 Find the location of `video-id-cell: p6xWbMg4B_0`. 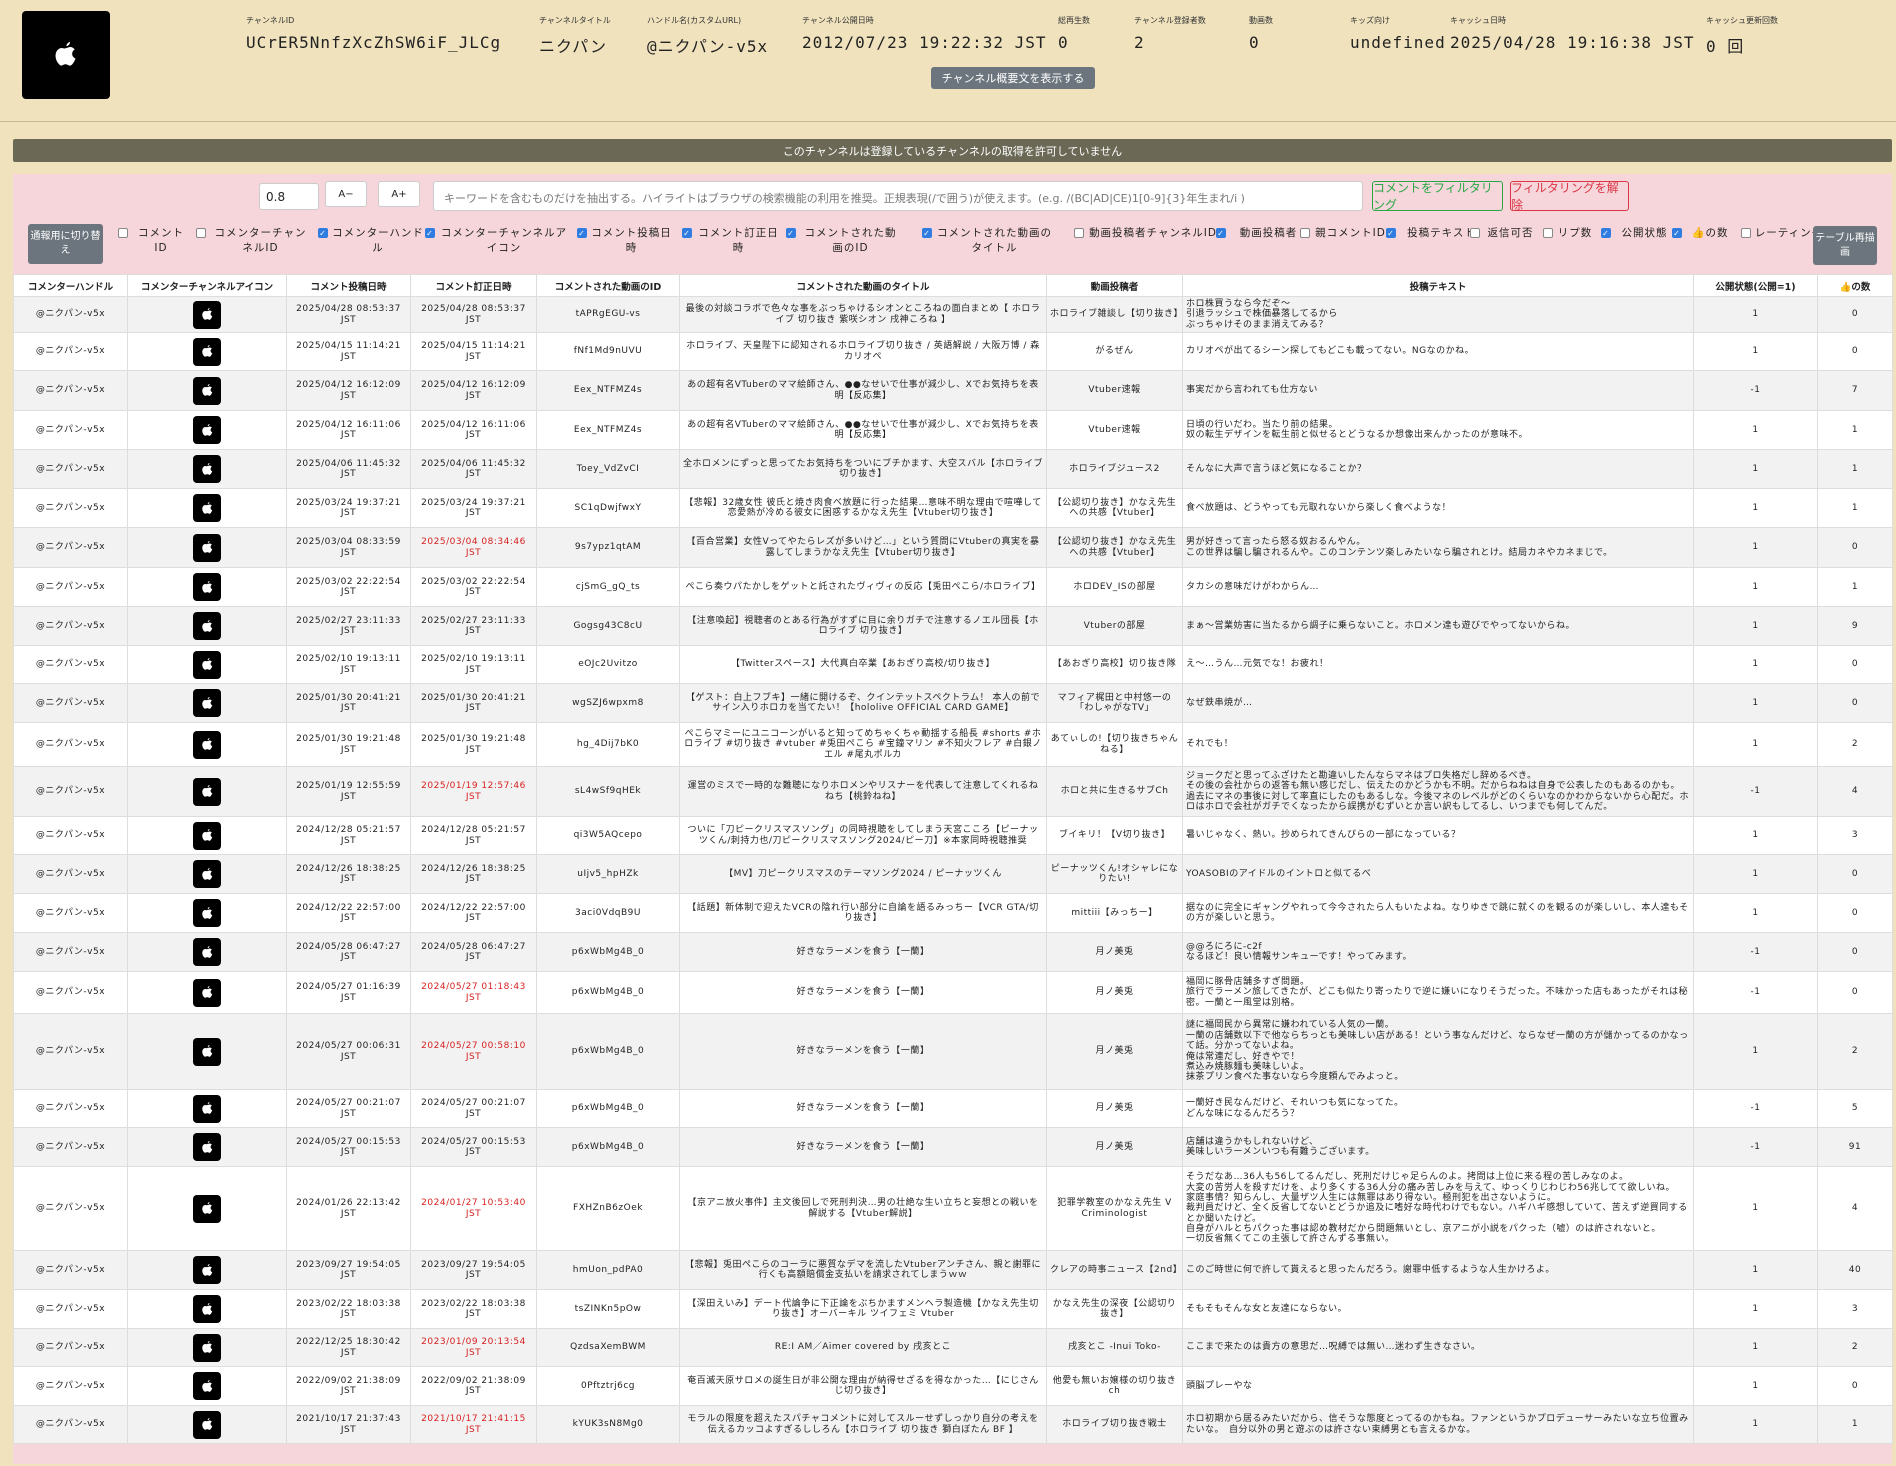

video-id-cell: p6xWbMg4B_0 is located at coordinates (608, 992).